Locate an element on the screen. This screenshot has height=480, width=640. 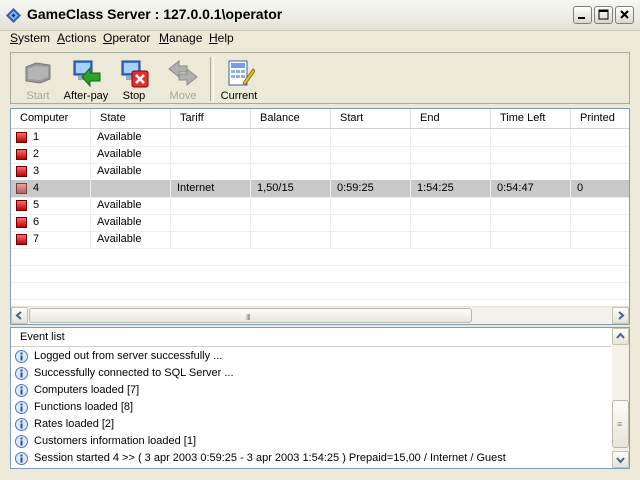
table-row: 7 Available is located at coordinates (320, 240).